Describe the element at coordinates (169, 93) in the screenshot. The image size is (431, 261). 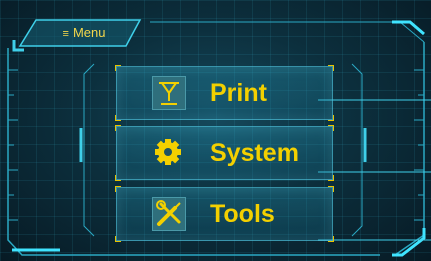
I see `printer-nozzle-icon` at that location.